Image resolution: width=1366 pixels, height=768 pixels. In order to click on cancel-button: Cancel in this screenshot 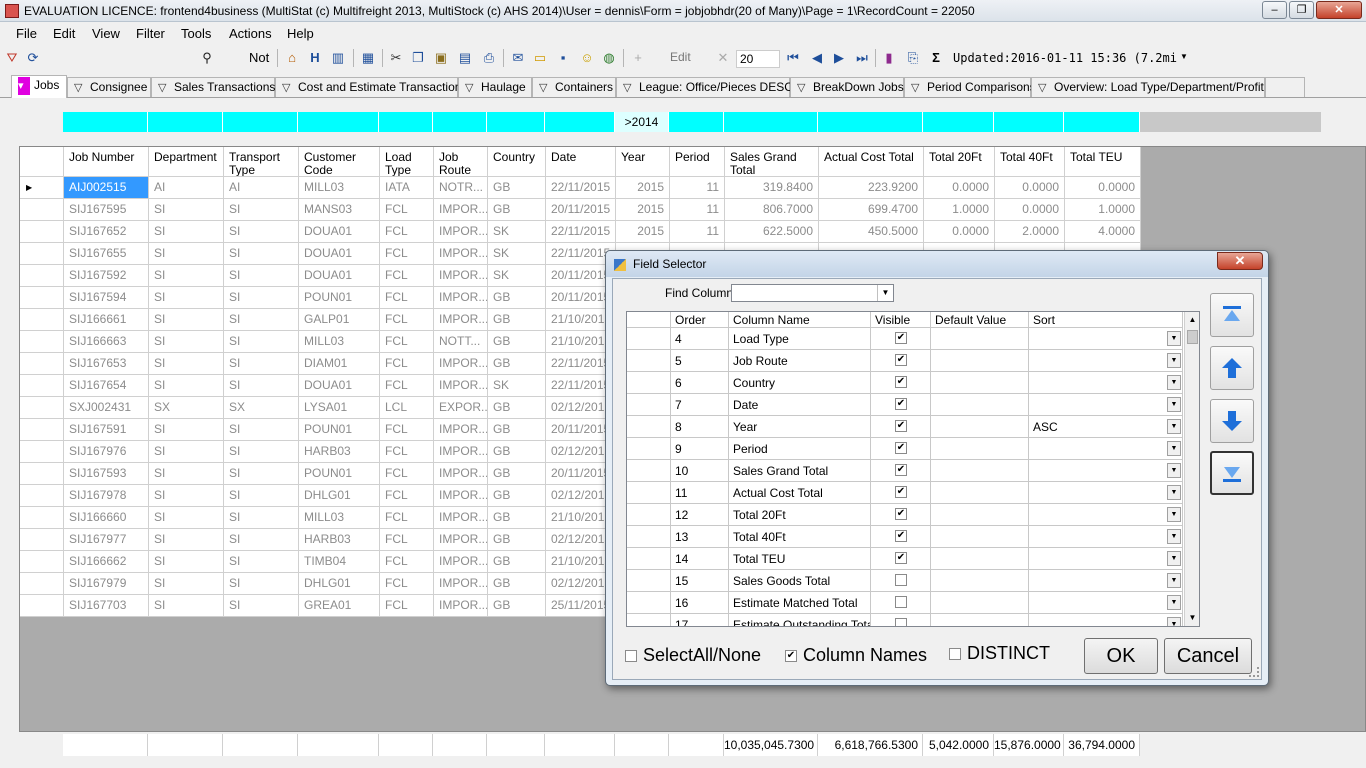, I will do `click(1208, 656)`.